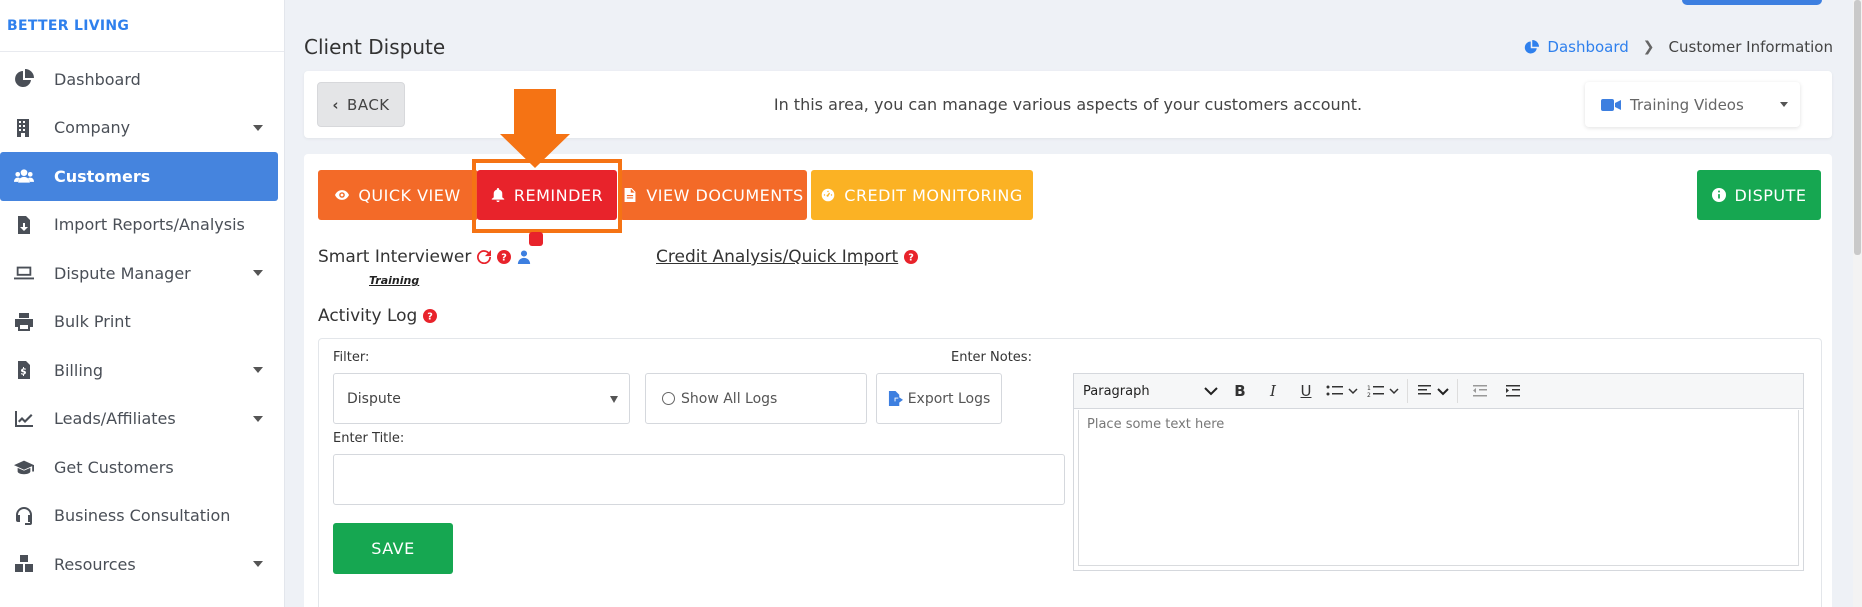 The width and height of the screenshot is (1862, 607). I want to click on breadcrumb: Dashboard ❯ Customer Information, so click(1678, 47).